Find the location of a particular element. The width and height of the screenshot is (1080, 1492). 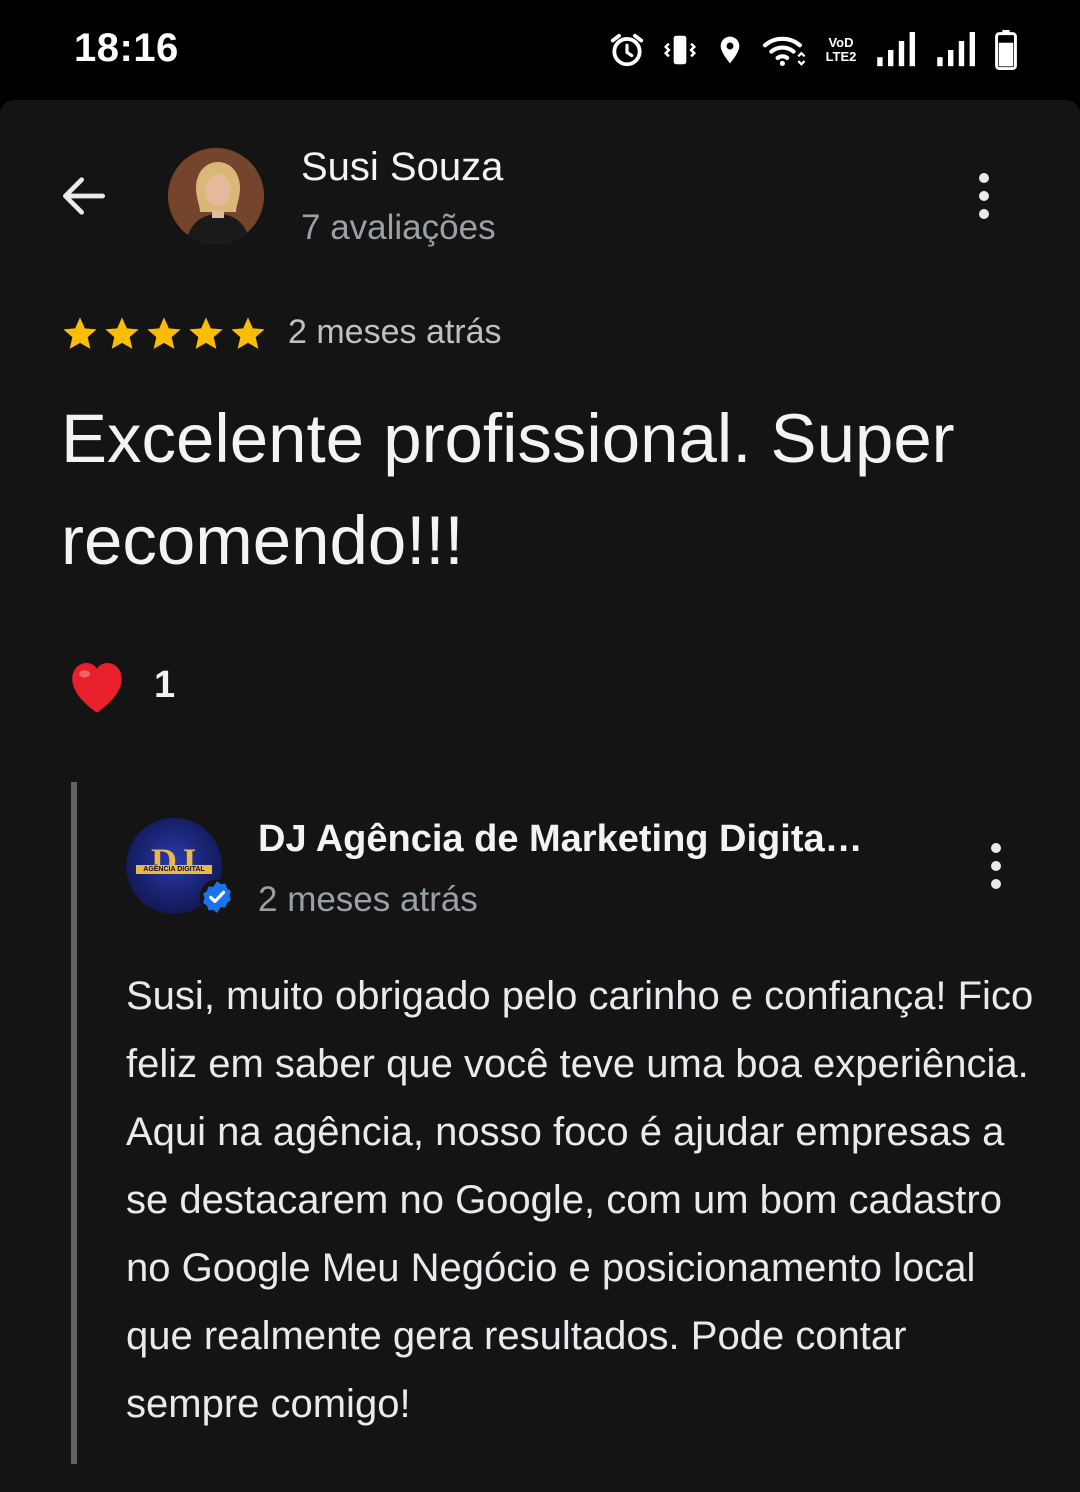

reaction-button is located at coordinates (97, 685).